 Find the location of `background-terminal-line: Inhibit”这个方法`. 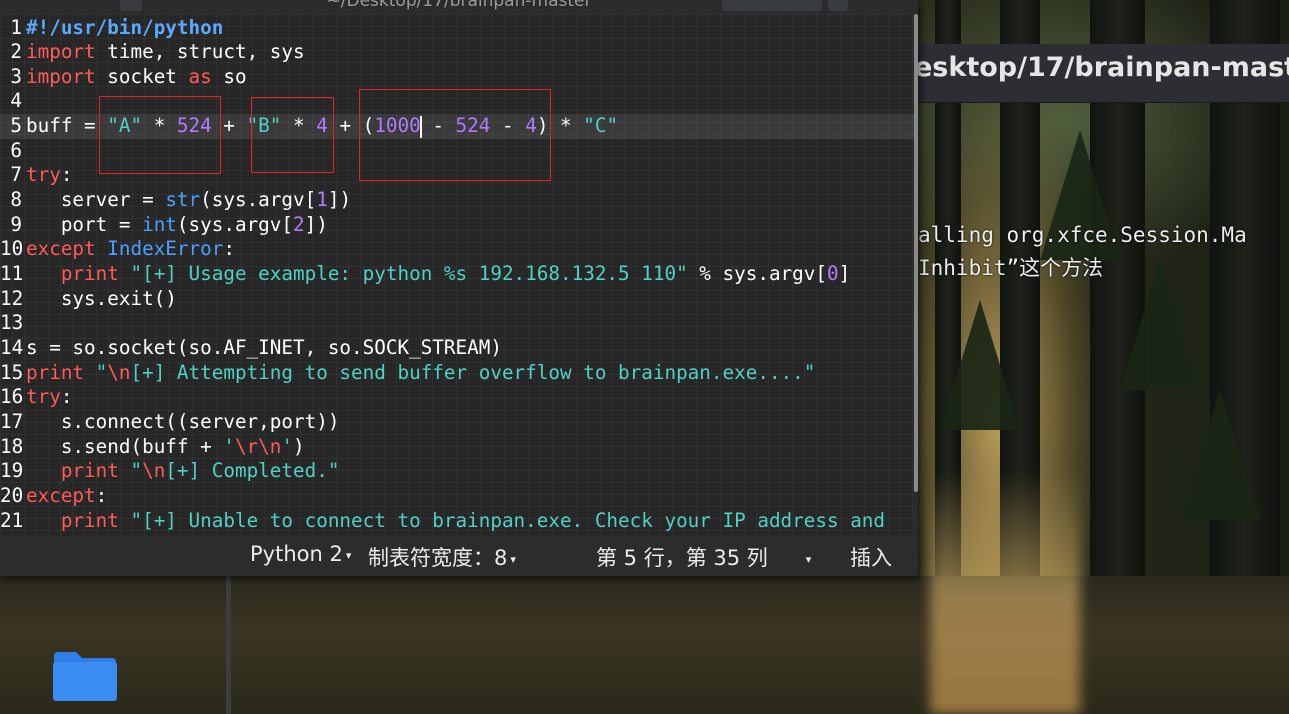

background-terminal-line: Inhibit”这个方法 is located at coordinates (1011, 268).